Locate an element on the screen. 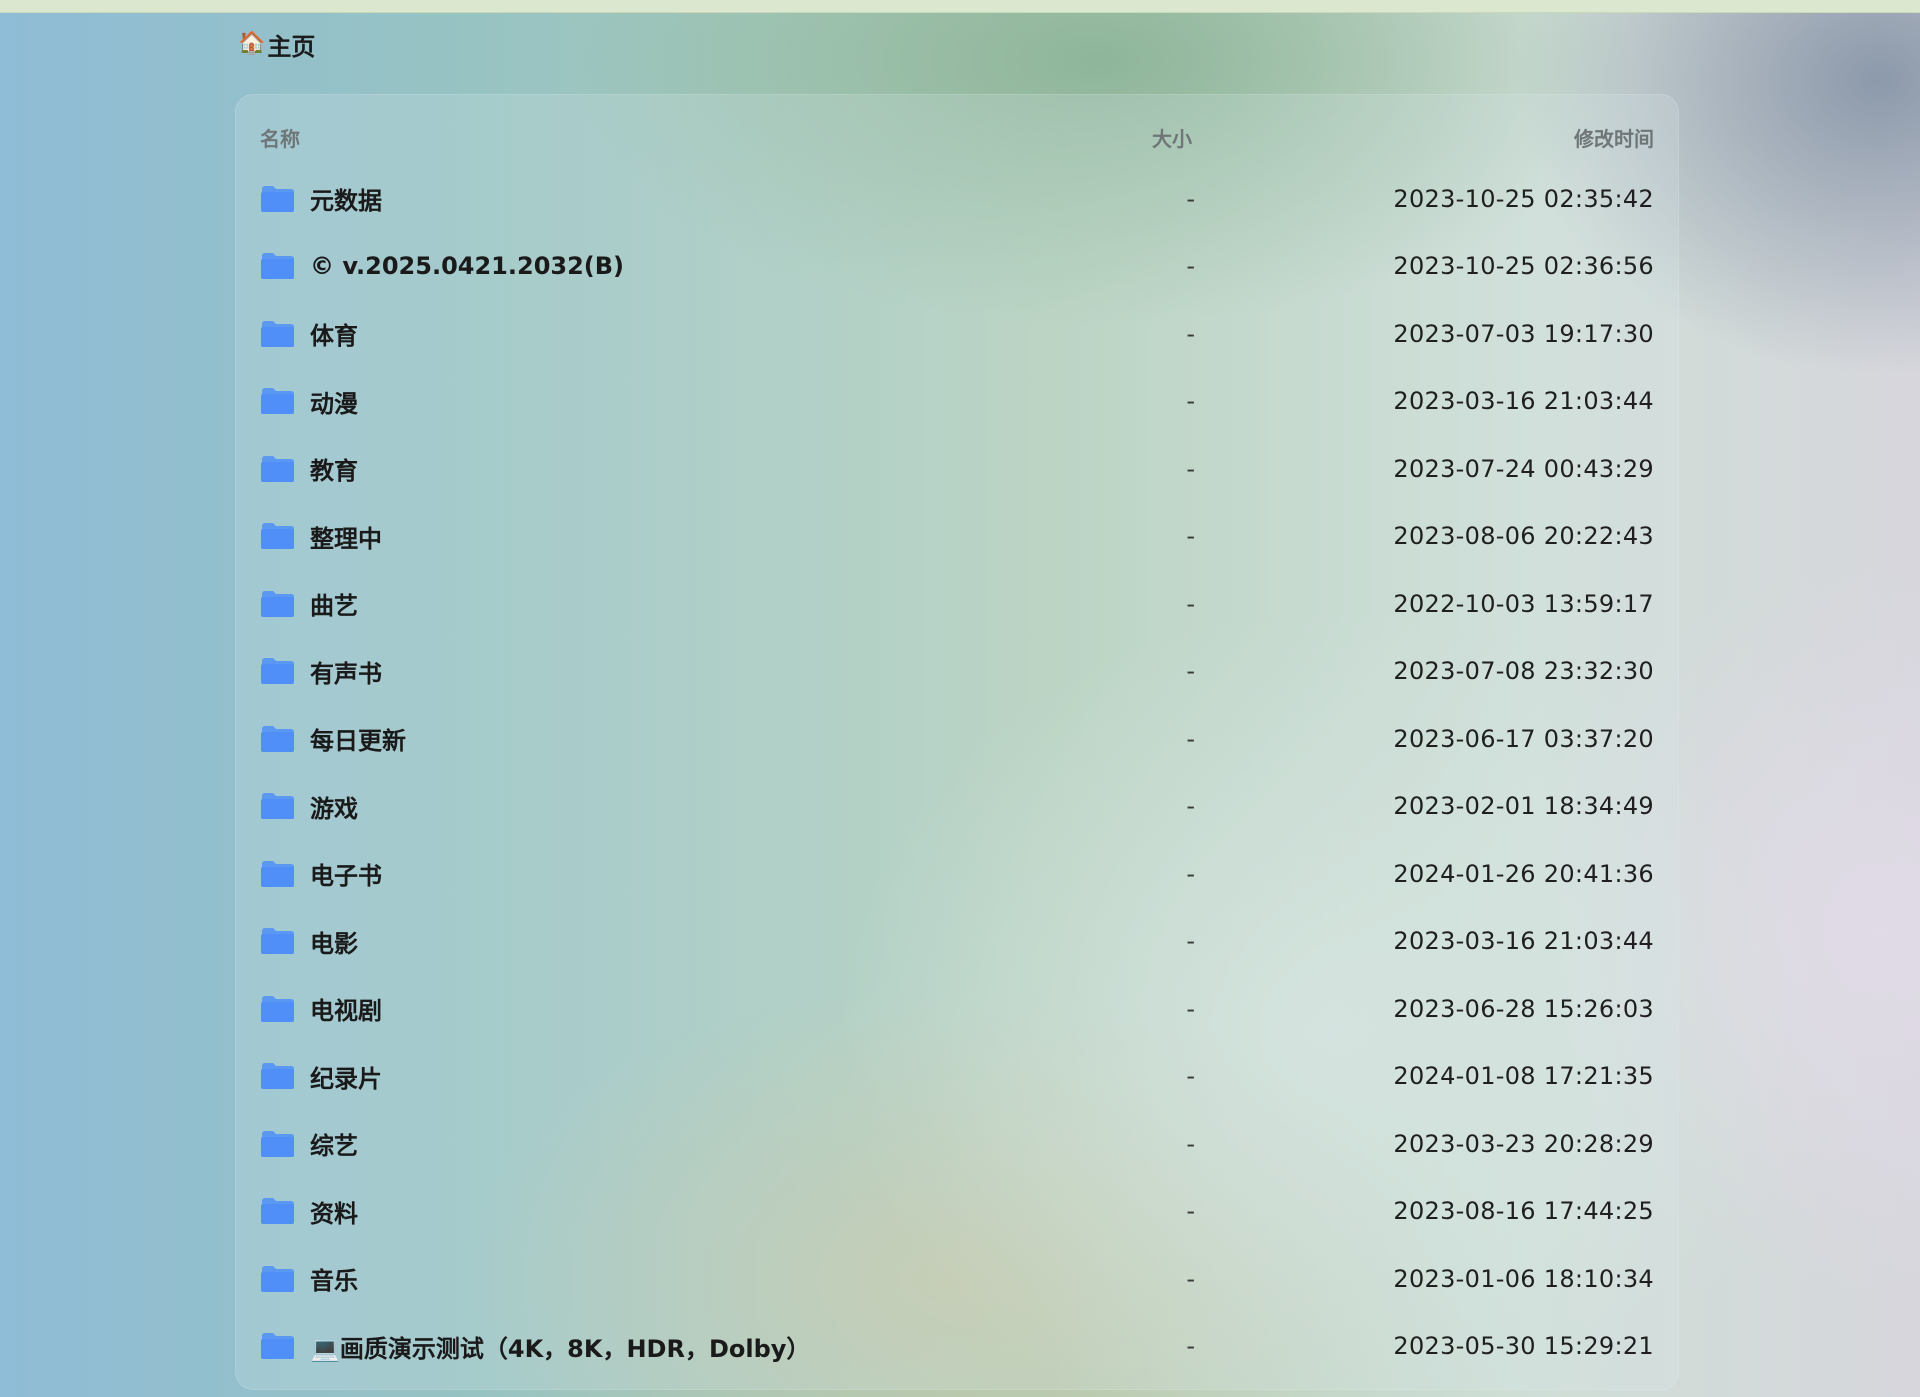 The image size is (1920, 1397). table-row: 体育 - 2023-07-03 19:17:30 is located at coordinates (957, 333).